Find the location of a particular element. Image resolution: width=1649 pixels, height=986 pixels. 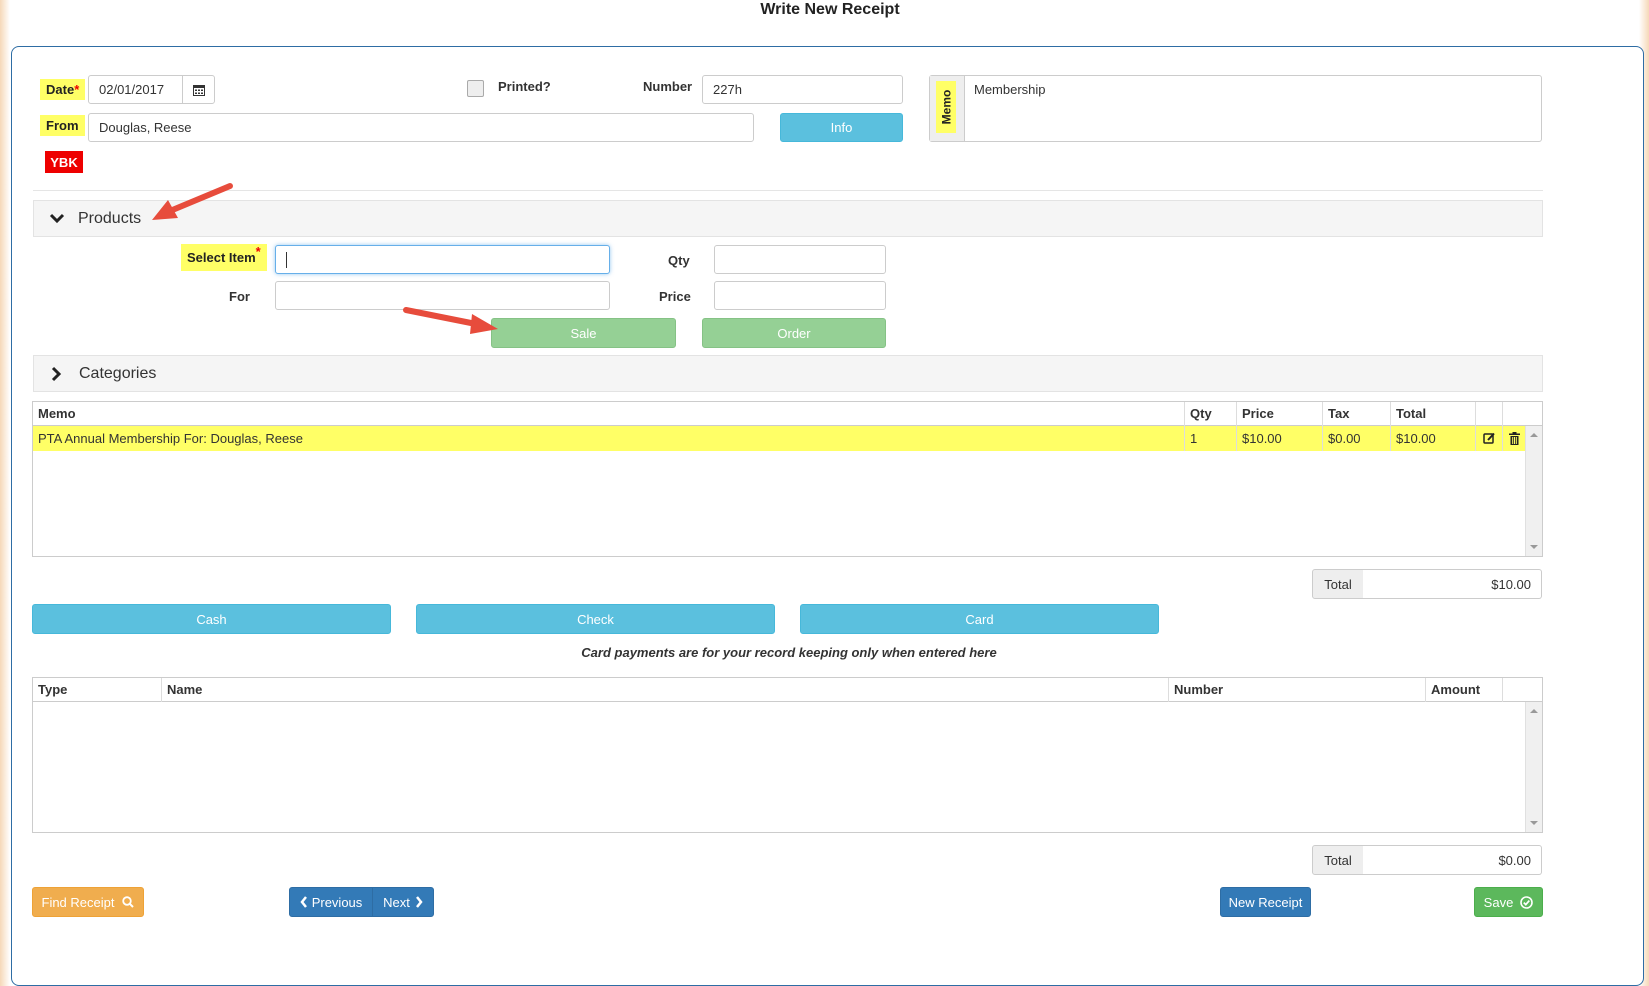

next-label: Next is located at coordinates (396, 902).